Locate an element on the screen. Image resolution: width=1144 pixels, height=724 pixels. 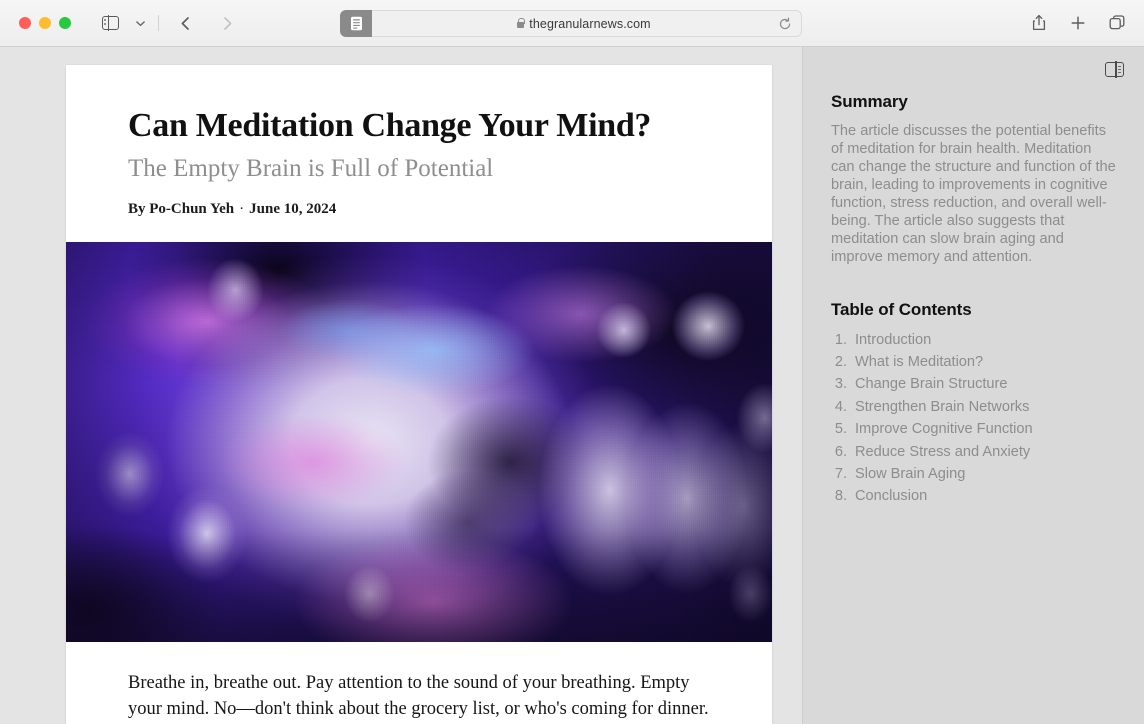
sidebar-options-button is located at coordinates (140, 23).